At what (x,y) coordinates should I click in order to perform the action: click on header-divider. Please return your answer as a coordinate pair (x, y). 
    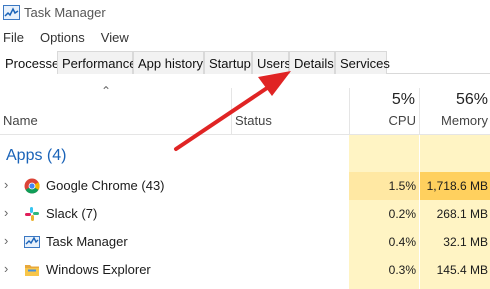
    Looking at the image, I should click on (245, 134).